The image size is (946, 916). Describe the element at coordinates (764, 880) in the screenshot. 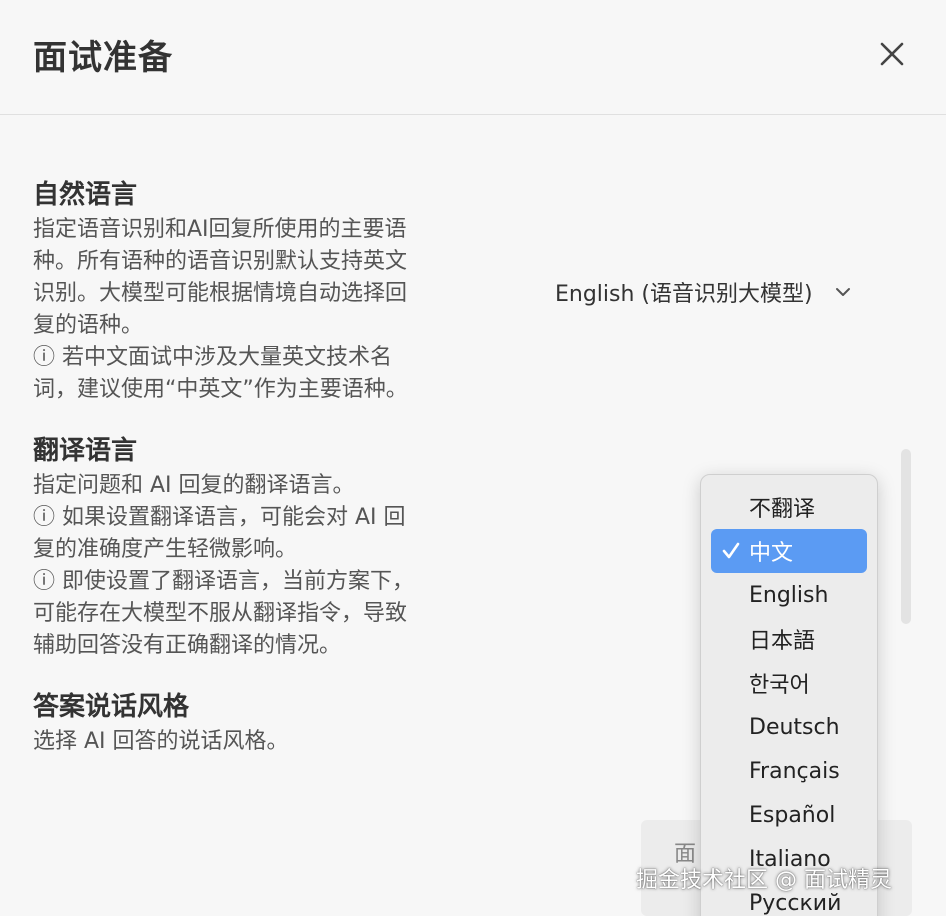

I see `watermark: 掘金技术社区 @ 面试精灵` at that location.